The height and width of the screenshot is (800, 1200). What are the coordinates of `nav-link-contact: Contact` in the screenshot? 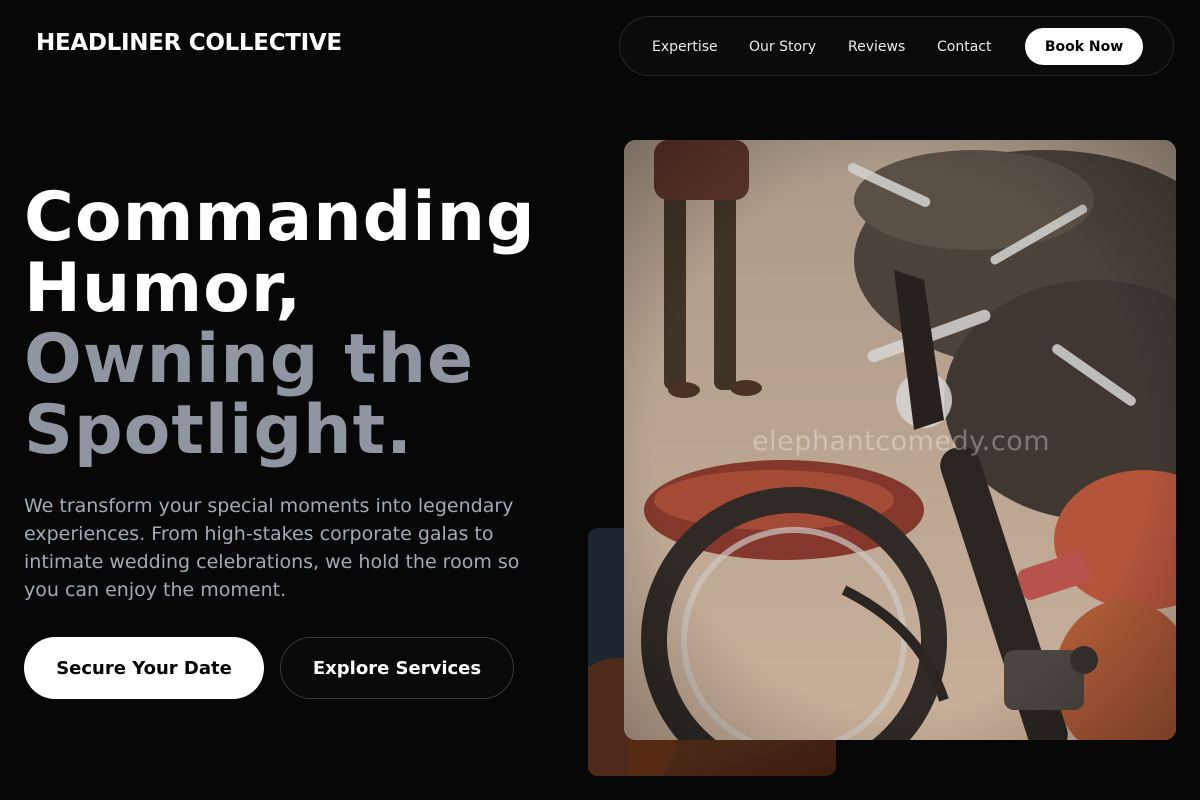 It's located at (964, 47).